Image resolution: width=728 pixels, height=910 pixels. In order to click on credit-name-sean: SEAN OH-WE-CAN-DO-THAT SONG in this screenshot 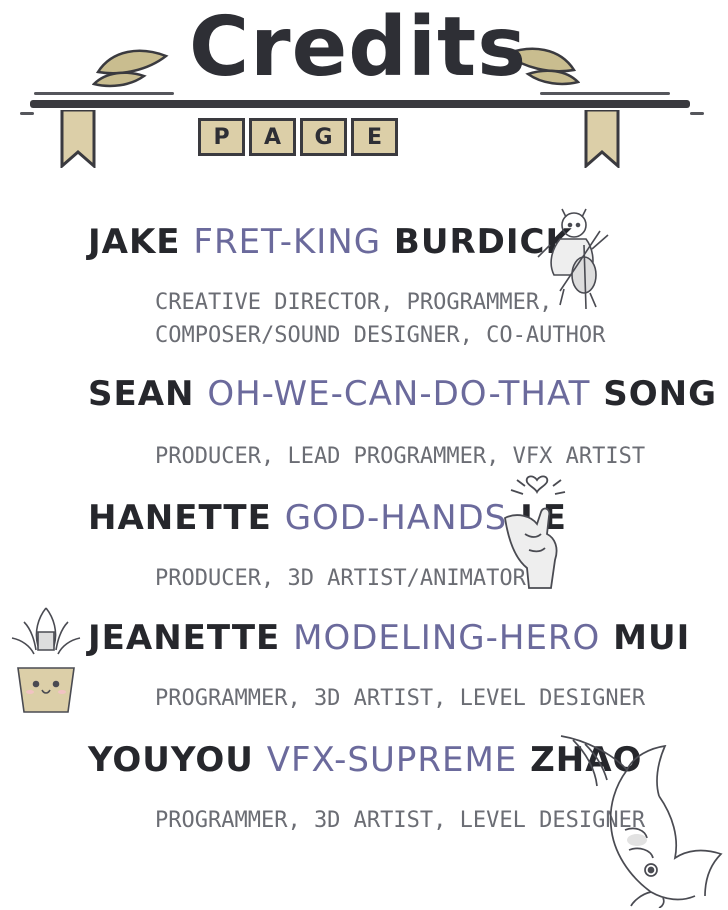, I will do `click(402, 394)`.